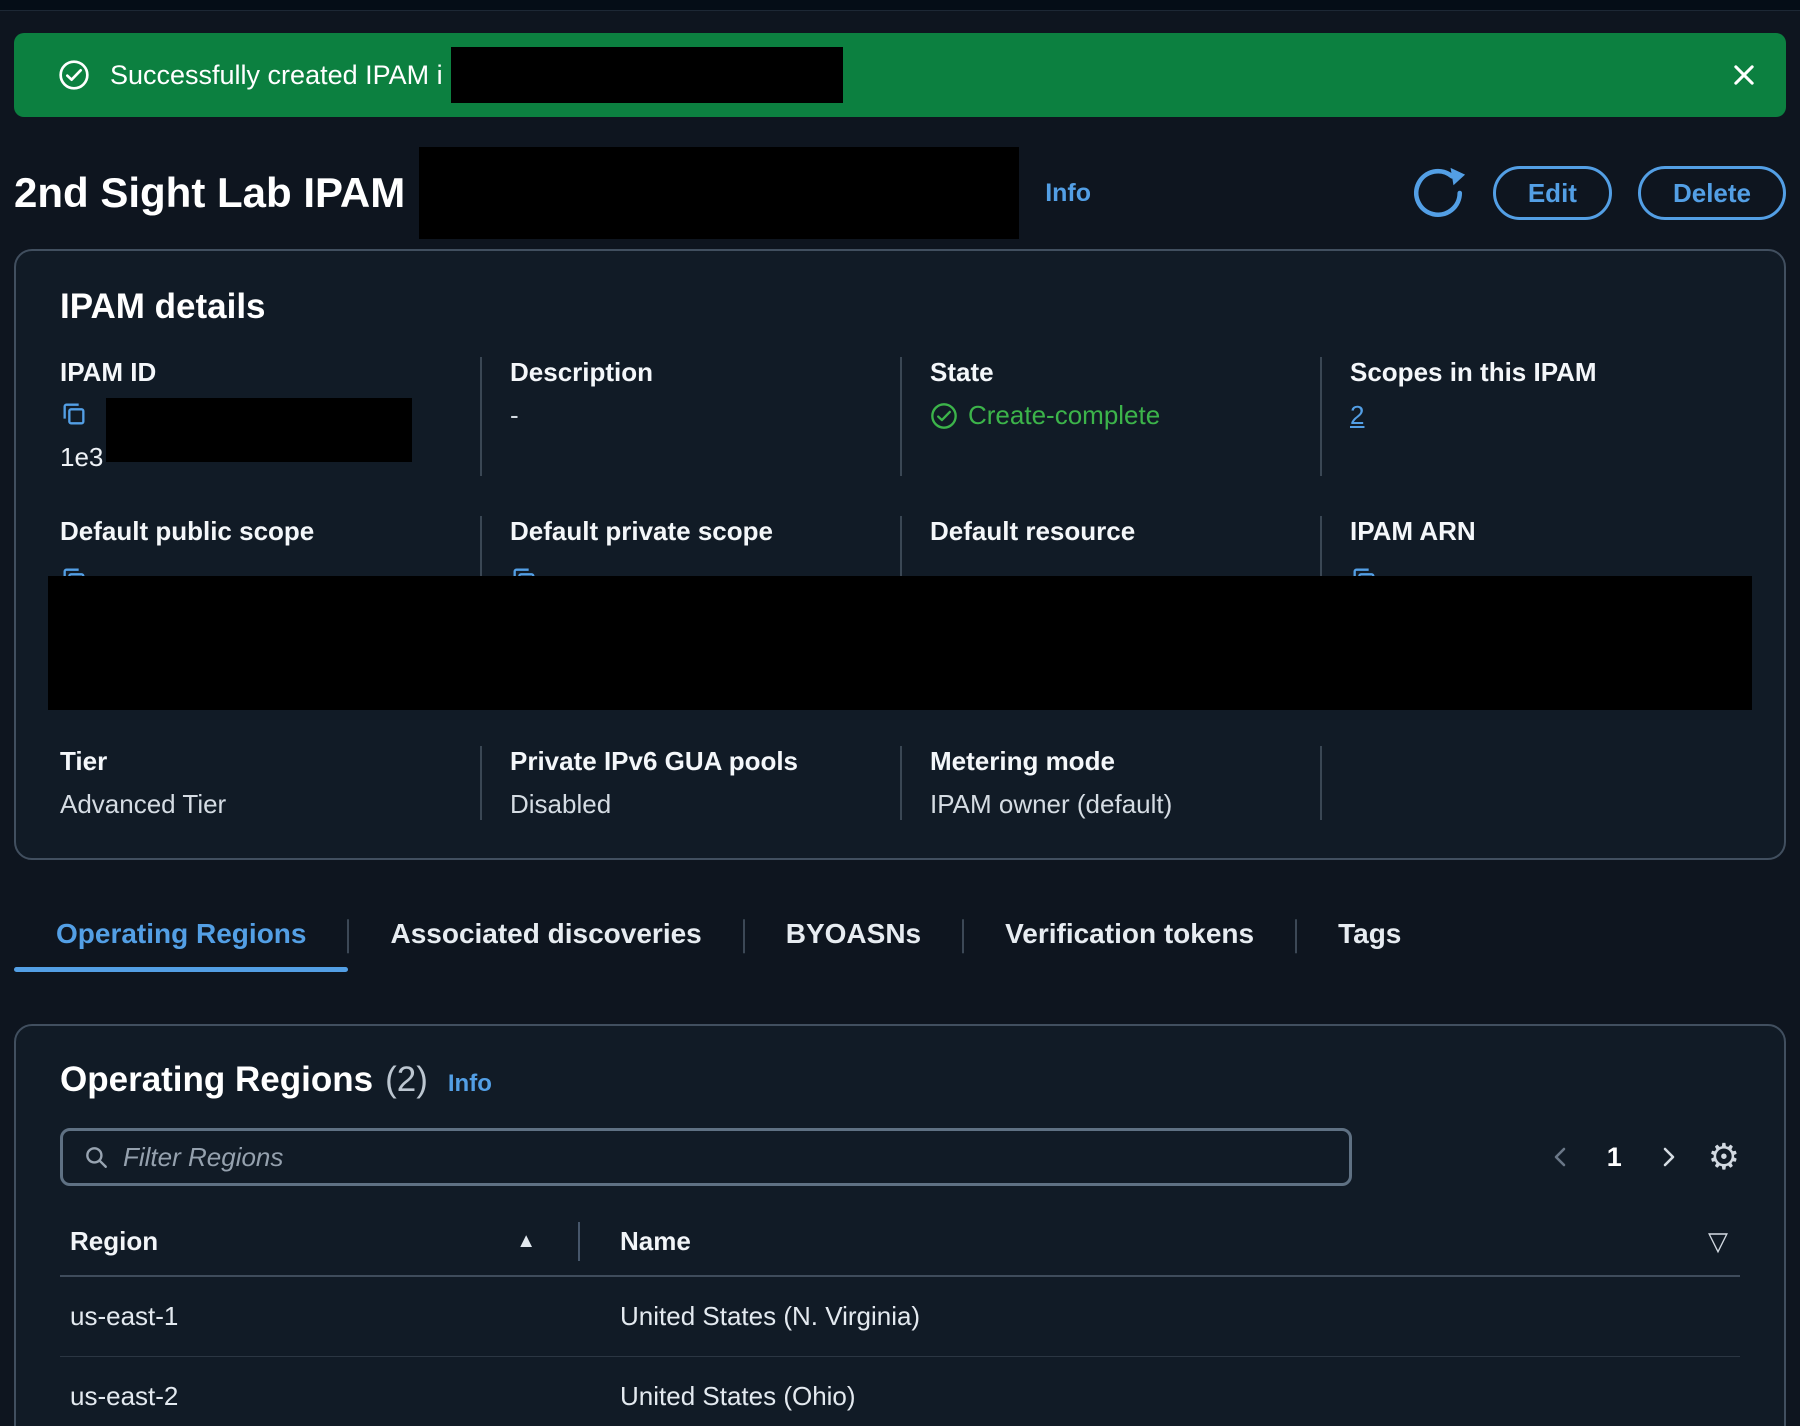  I want to click on current-page: 1, so click(1614, 1157).